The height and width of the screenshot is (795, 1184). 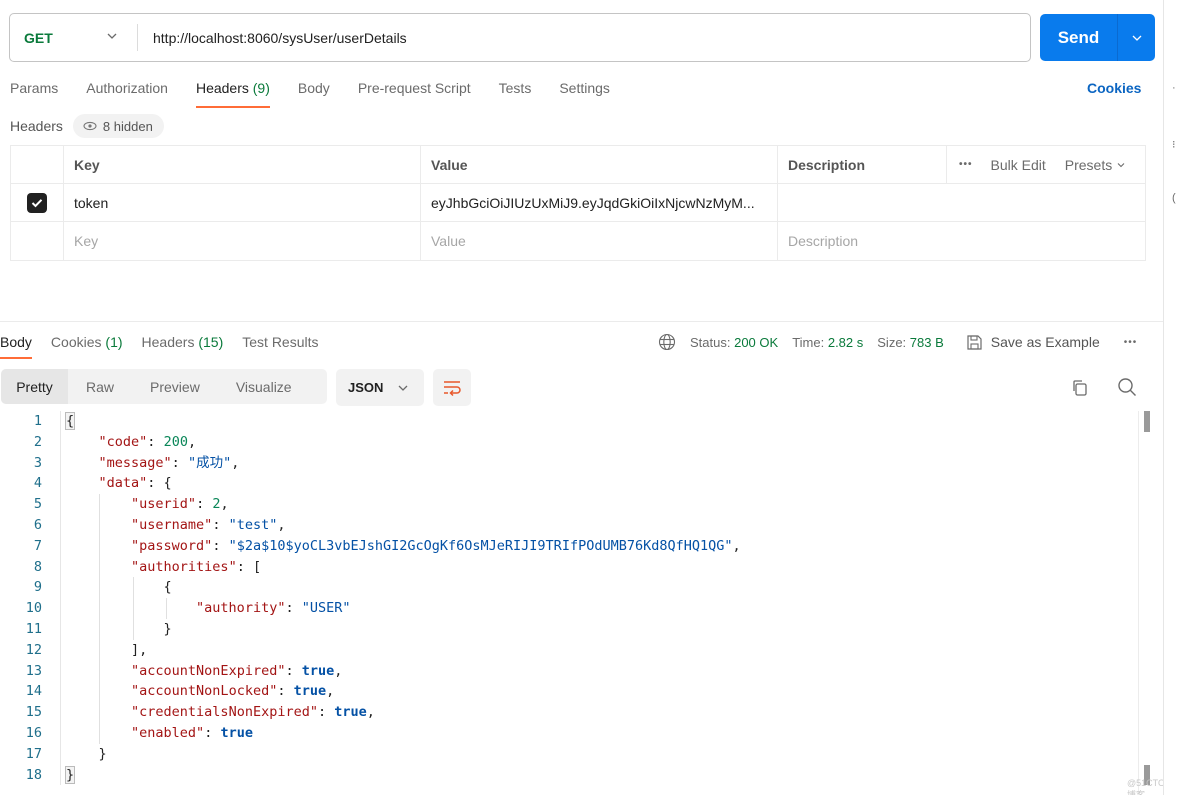 I want to click on line-number: 15, so click(x=33, y=712).